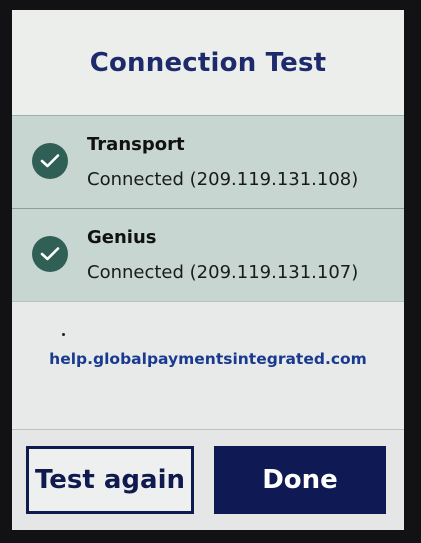  Describe the element at coordinates (63, 334) in the screenshot. I see `dot-mark` at that location.